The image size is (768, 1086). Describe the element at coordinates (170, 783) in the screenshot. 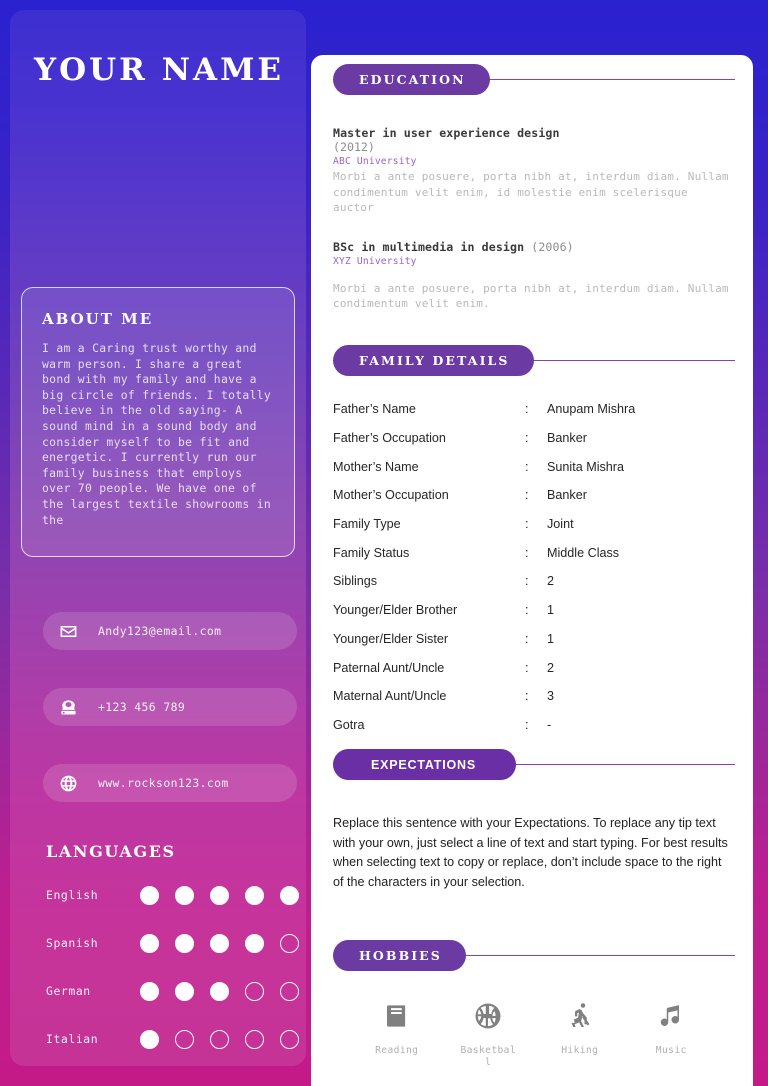

I see `contact-row-website: www.rockson123.com` at that location.